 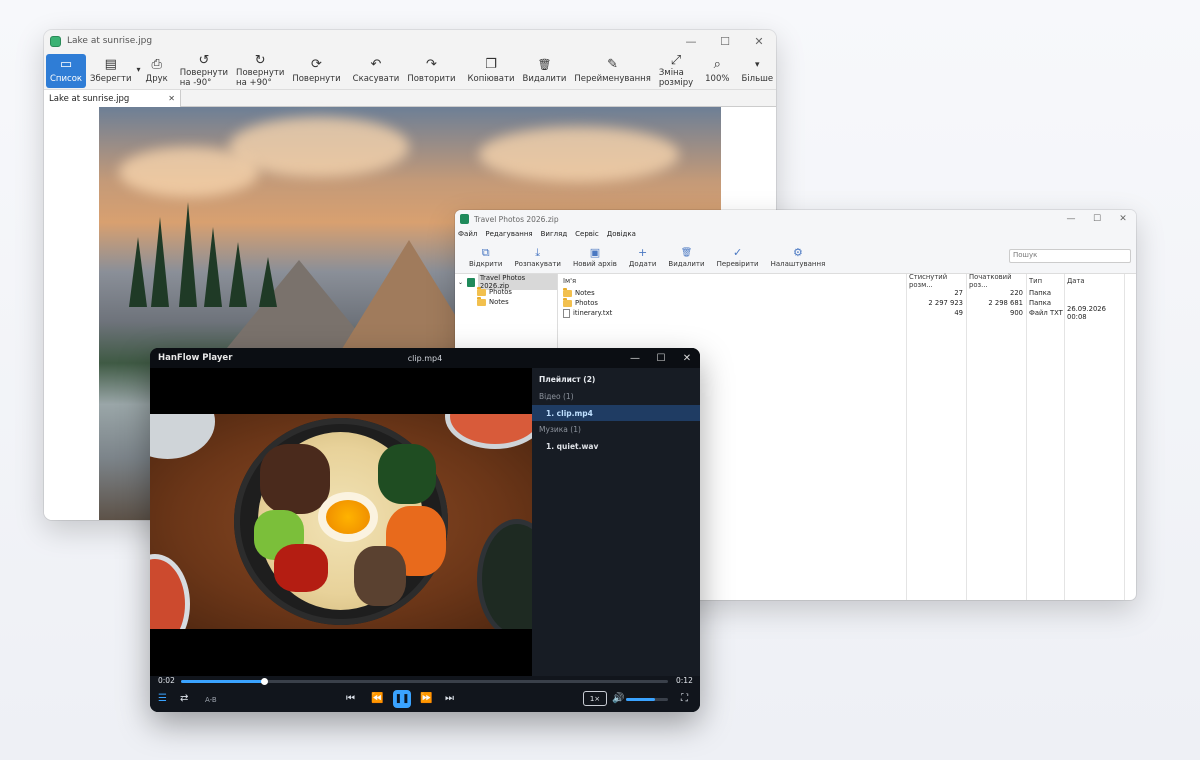 I want to click on repeat-icon: ⇄, so click(x=184, y=698).